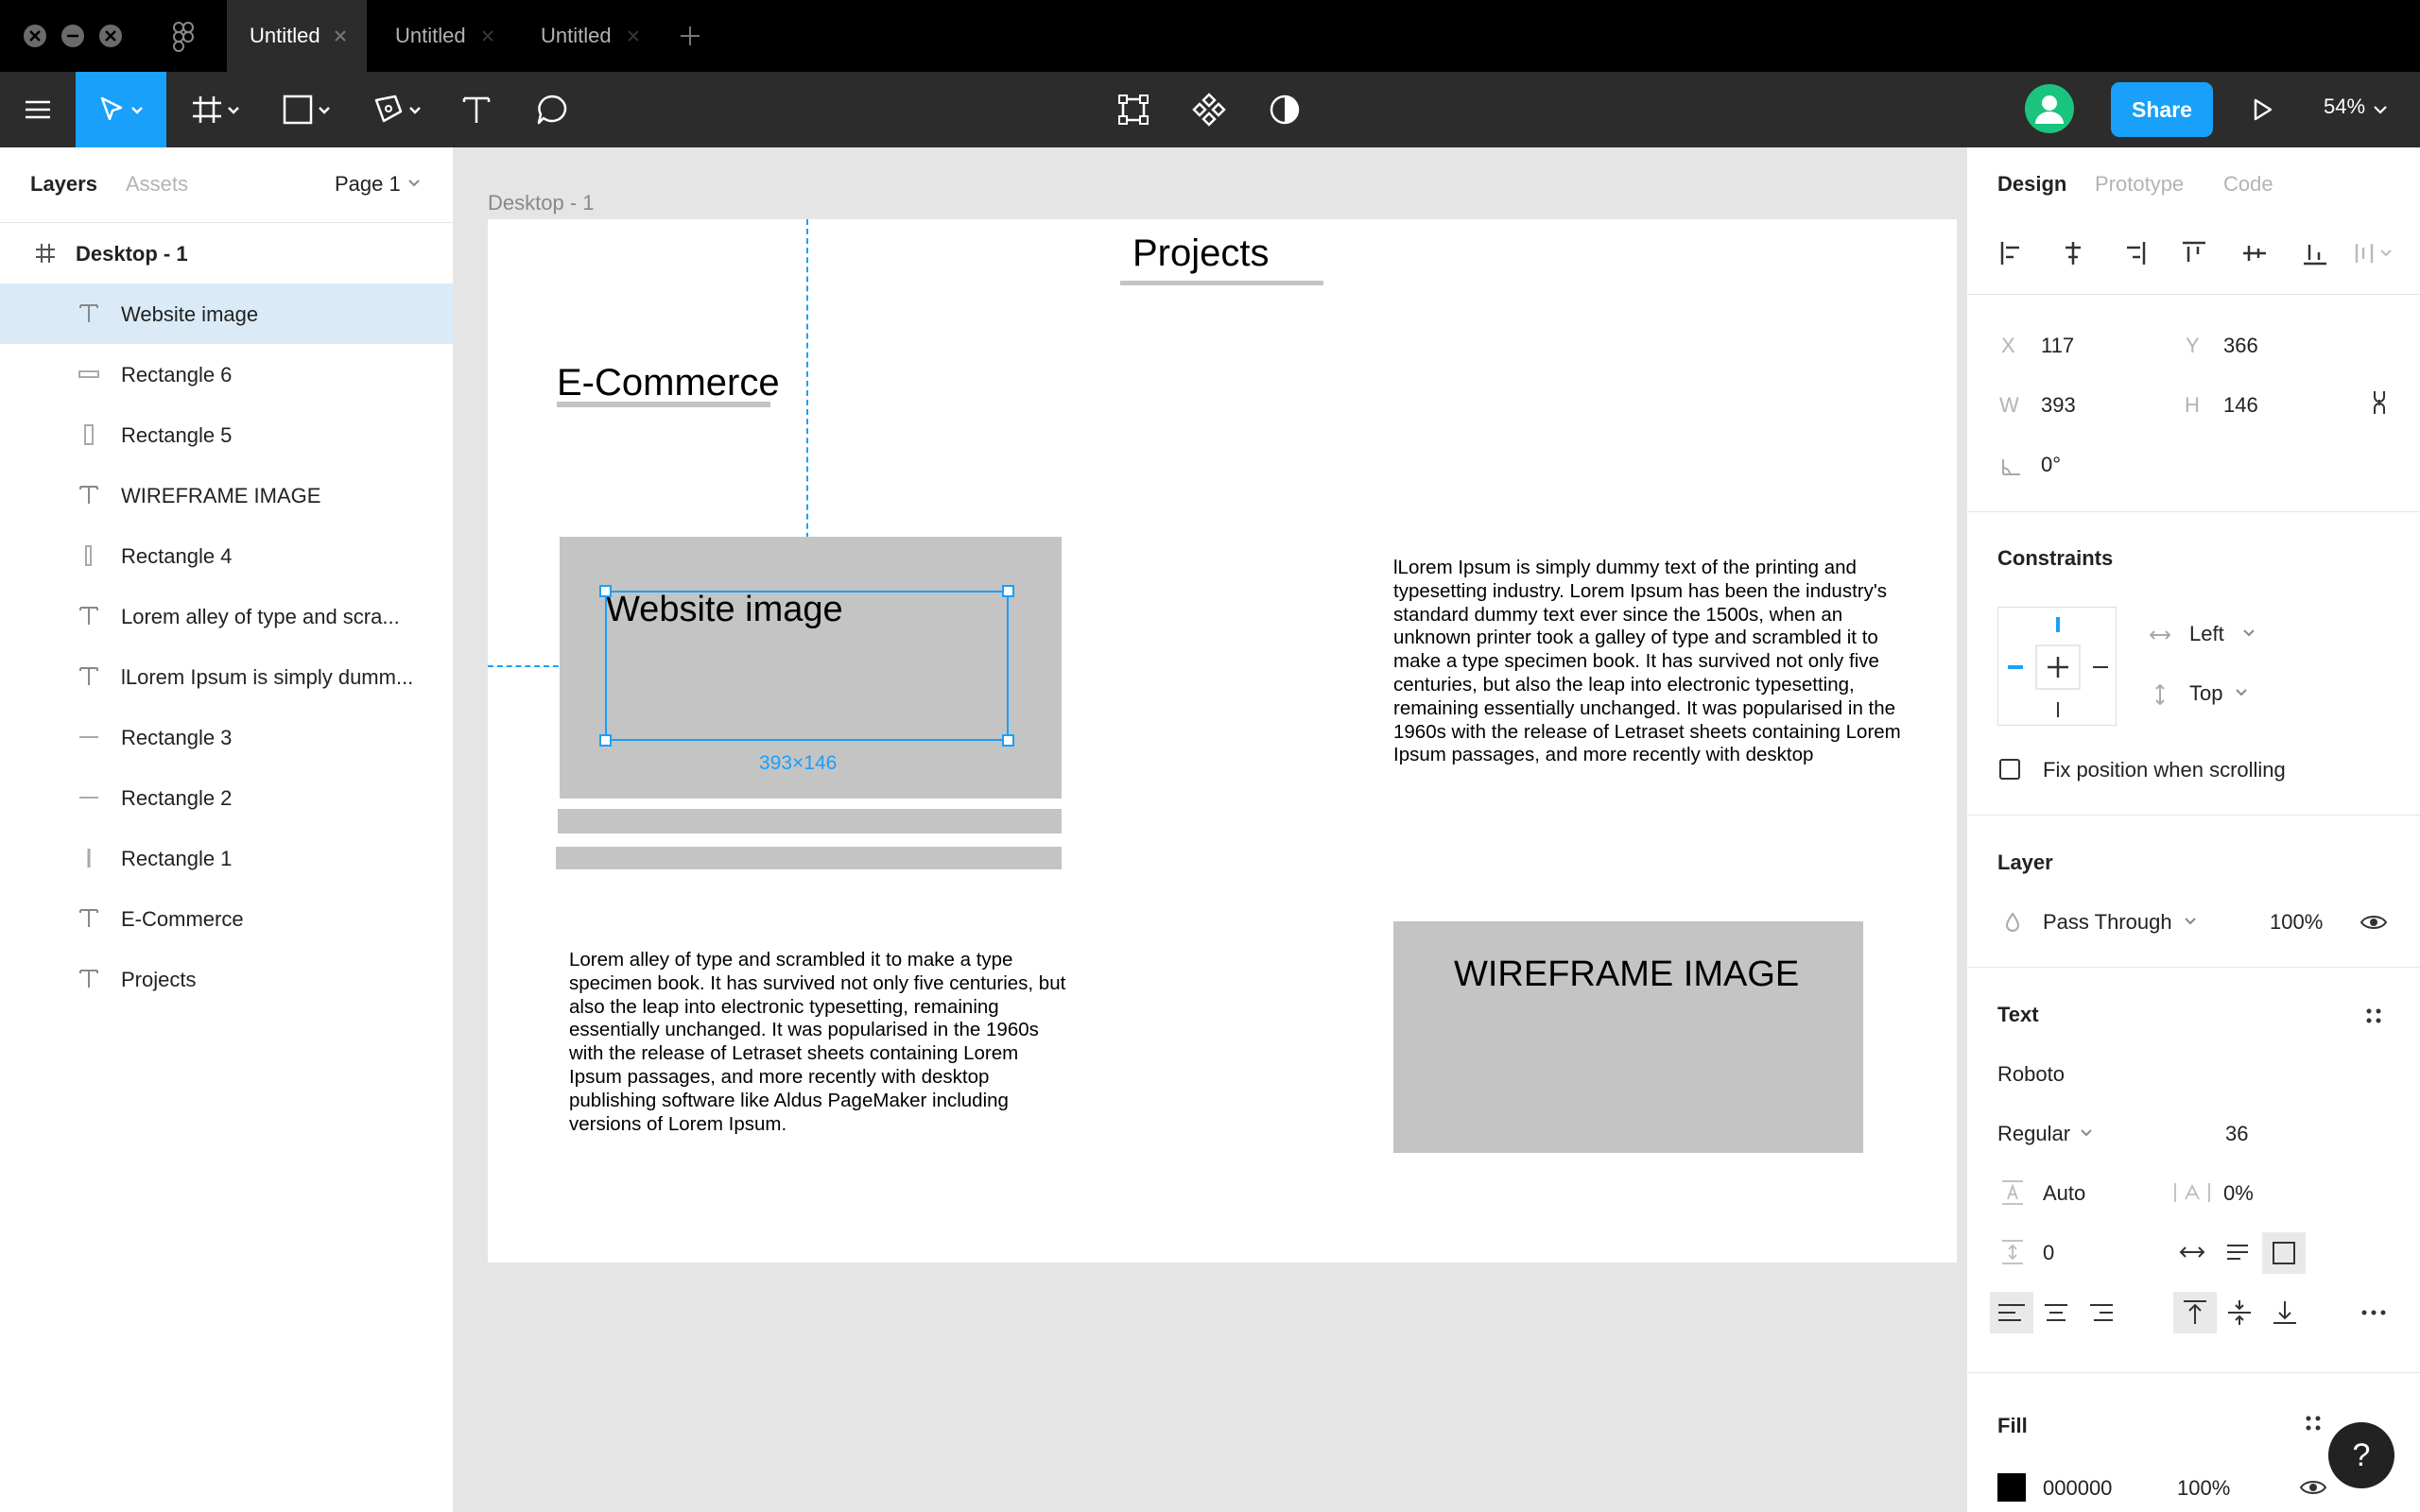 The width and height of the screenshot is (2420, 1512). I want to click on rotation-input: 0°, so click(2051, 465).